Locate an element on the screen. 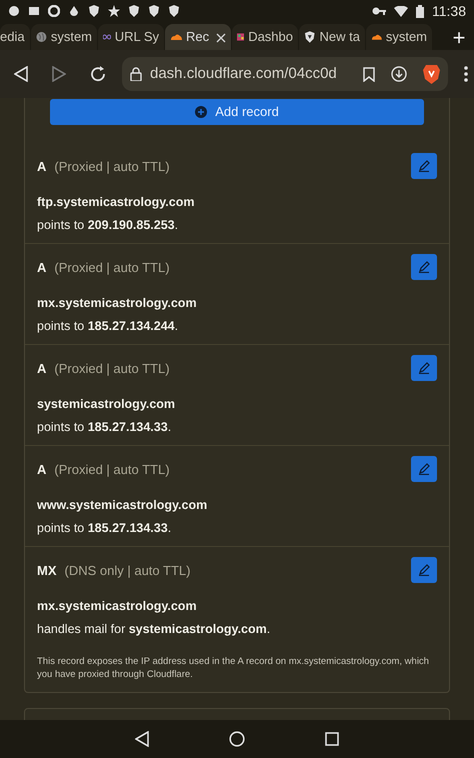  home-icon is located at coordinates (237, 739).